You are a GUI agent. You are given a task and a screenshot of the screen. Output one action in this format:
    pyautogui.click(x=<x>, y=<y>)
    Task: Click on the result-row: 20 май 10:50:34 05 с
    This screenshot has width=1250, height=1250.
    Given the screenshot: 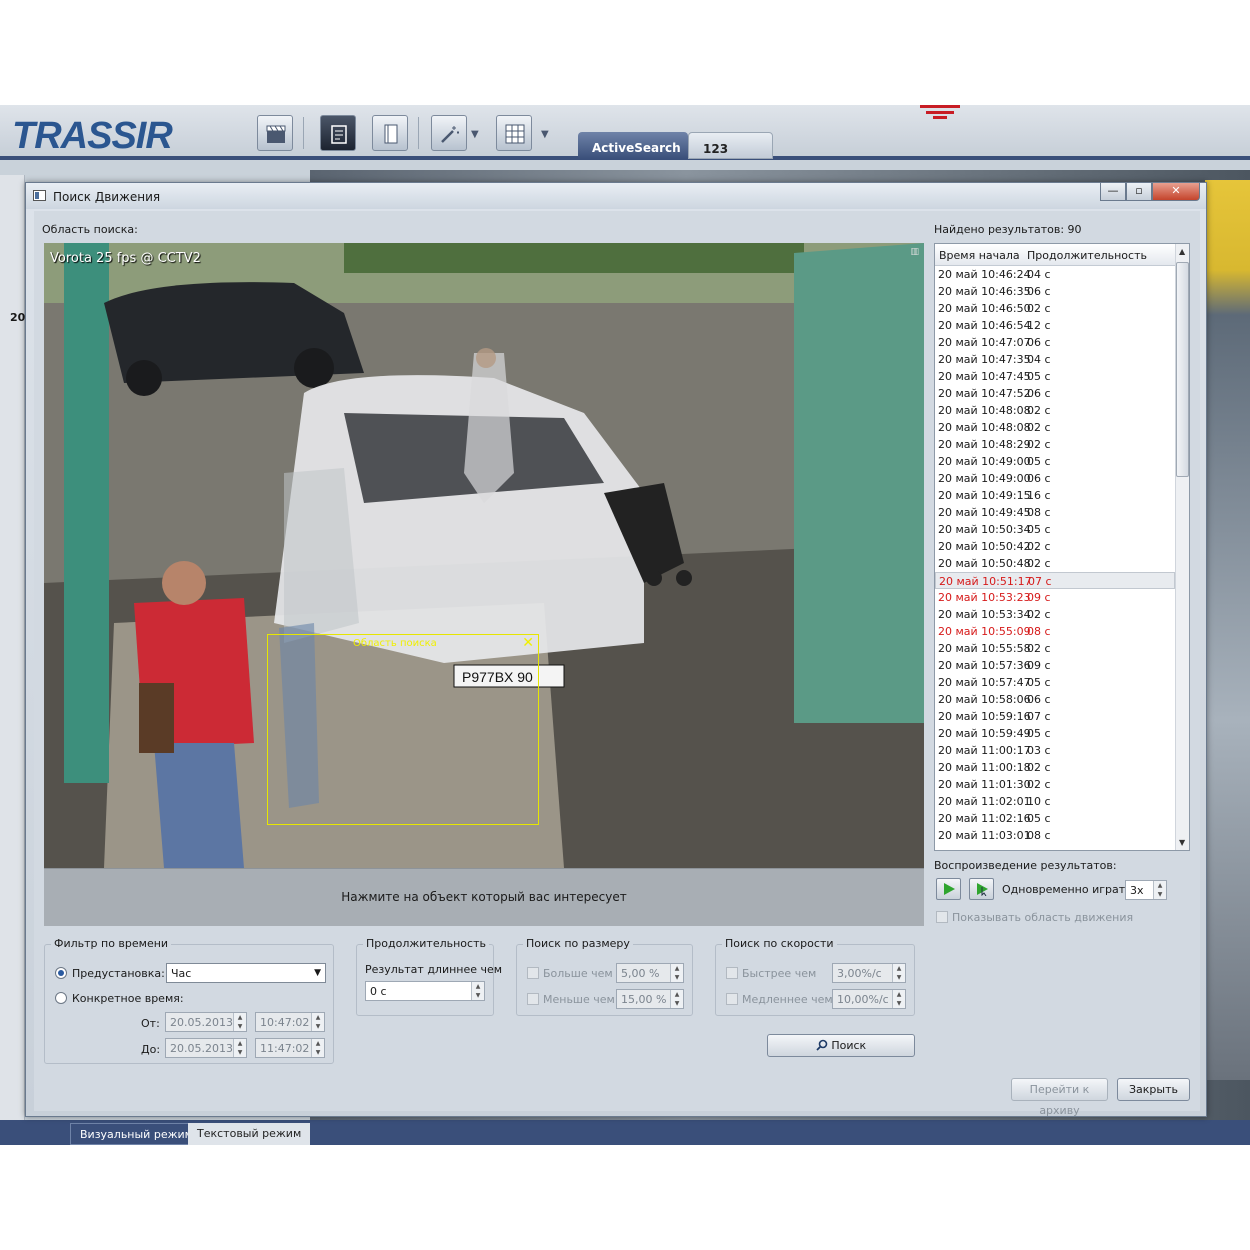 What is the action you would take?
    pyautogui.click(x=1055, y=529)
    